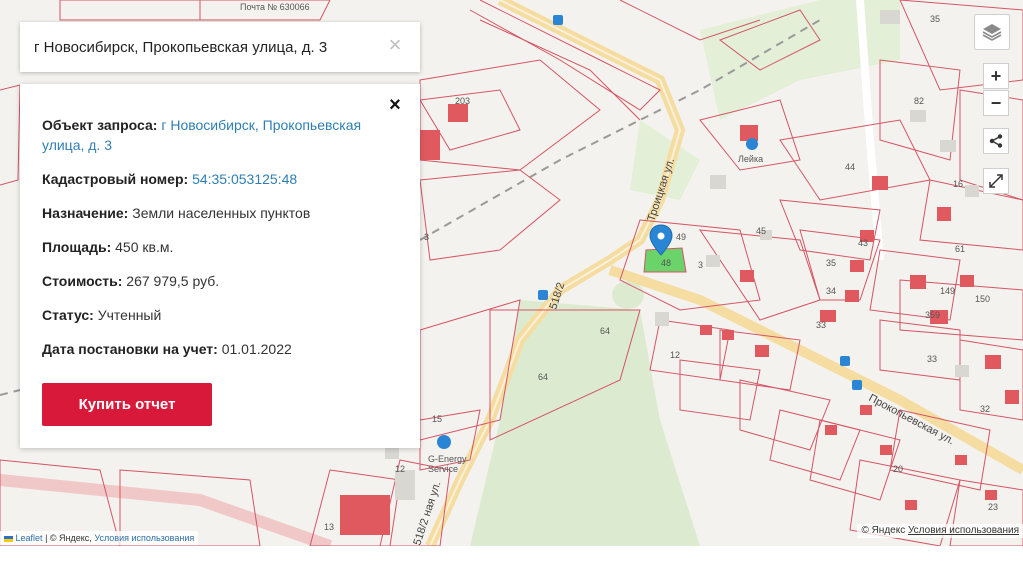 Image resolution: width=1023 pixels, height=574 pixels. I want to click on attribution-separator: | © Яндекс,, so click(68, 538).